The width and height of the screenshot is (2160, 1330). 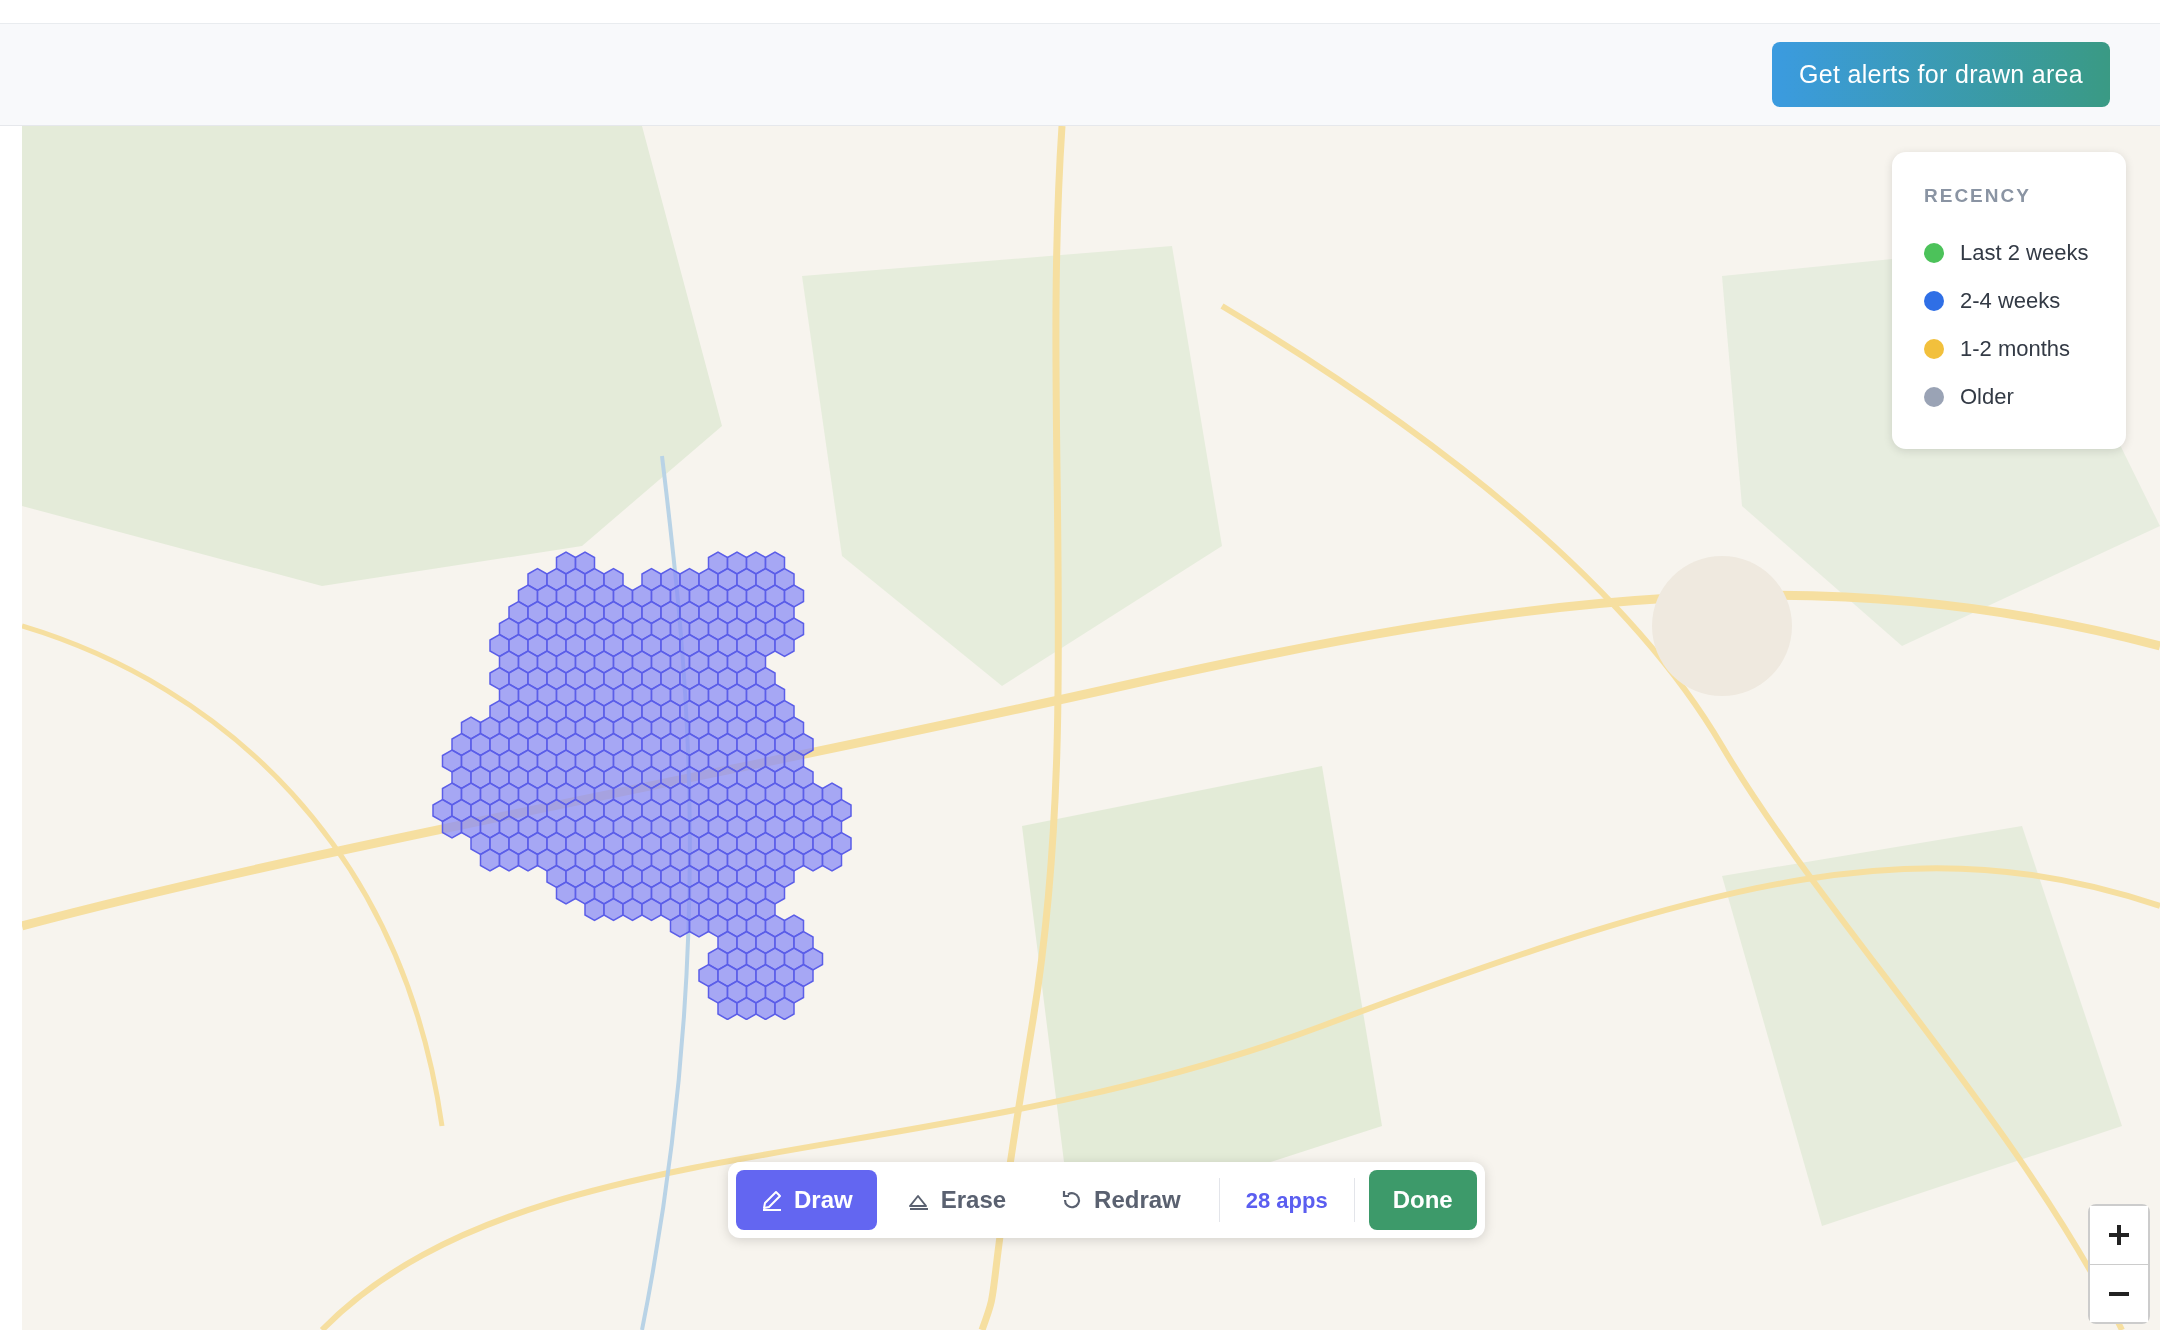 I want to click on tool-button: Erase, so click(x=956, y=1200).